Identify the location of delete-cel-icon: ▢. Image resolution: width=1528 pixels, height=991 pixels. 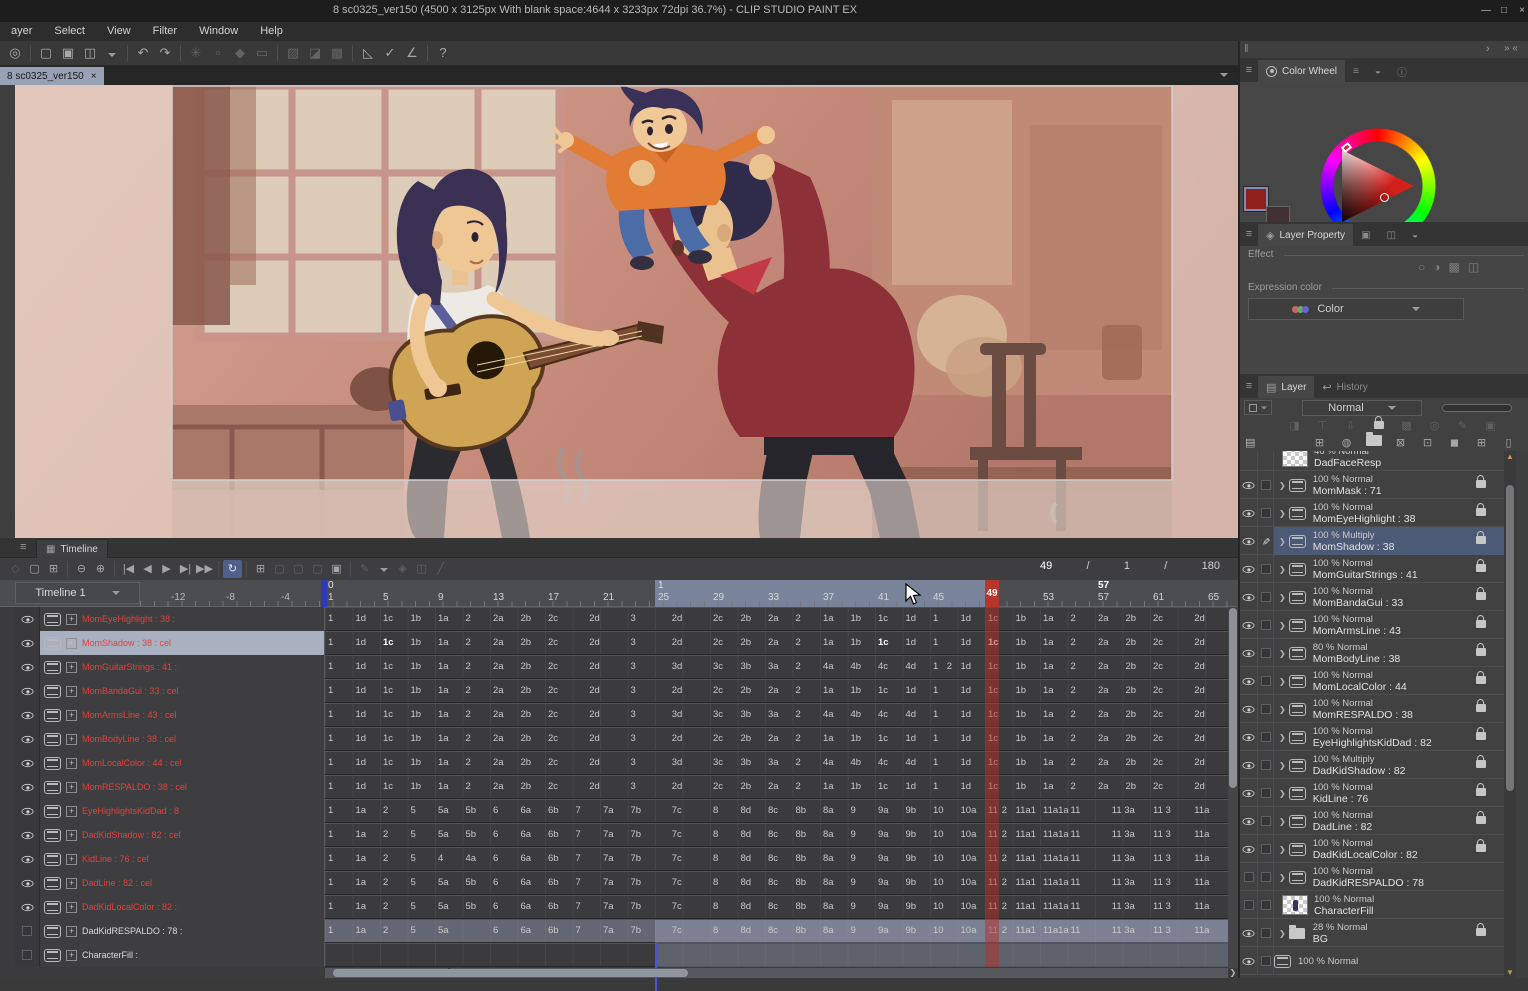
(298, 569).